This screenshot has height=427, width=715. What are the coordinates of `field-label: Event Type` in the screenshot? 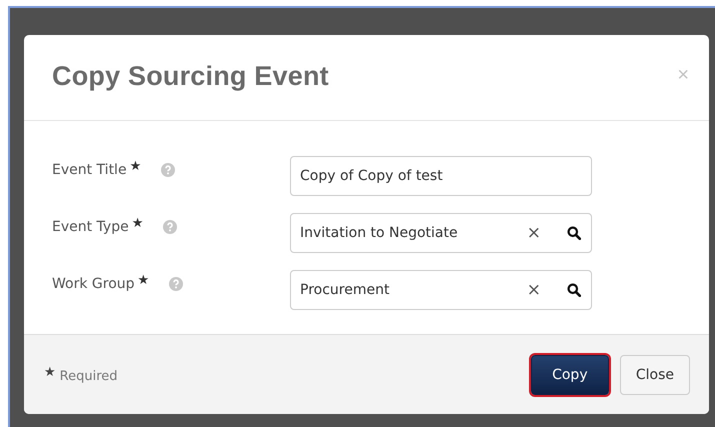 It's located at (90, 227).